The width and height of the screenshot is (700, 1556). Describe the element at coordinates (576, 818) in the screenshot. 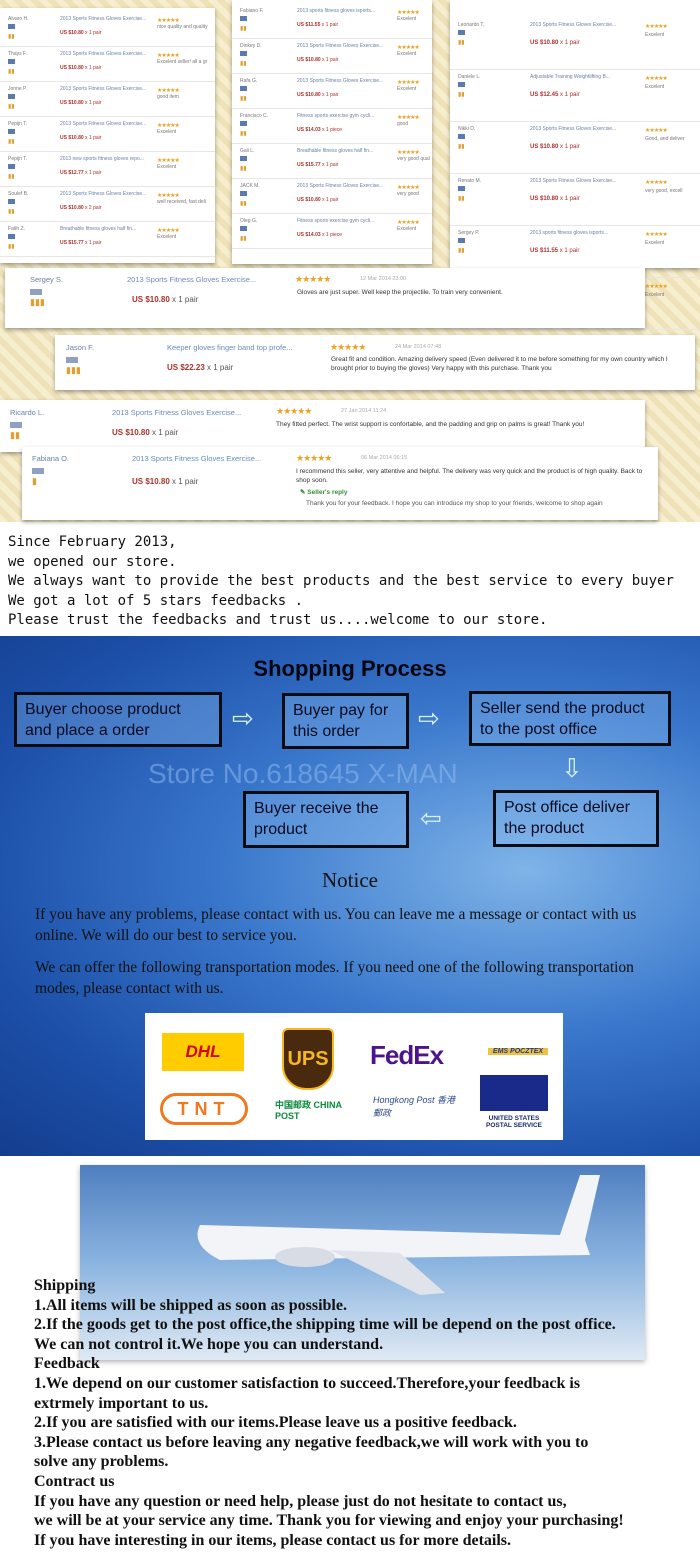

I see `step-4-box: Post office deliver the product` at that location.